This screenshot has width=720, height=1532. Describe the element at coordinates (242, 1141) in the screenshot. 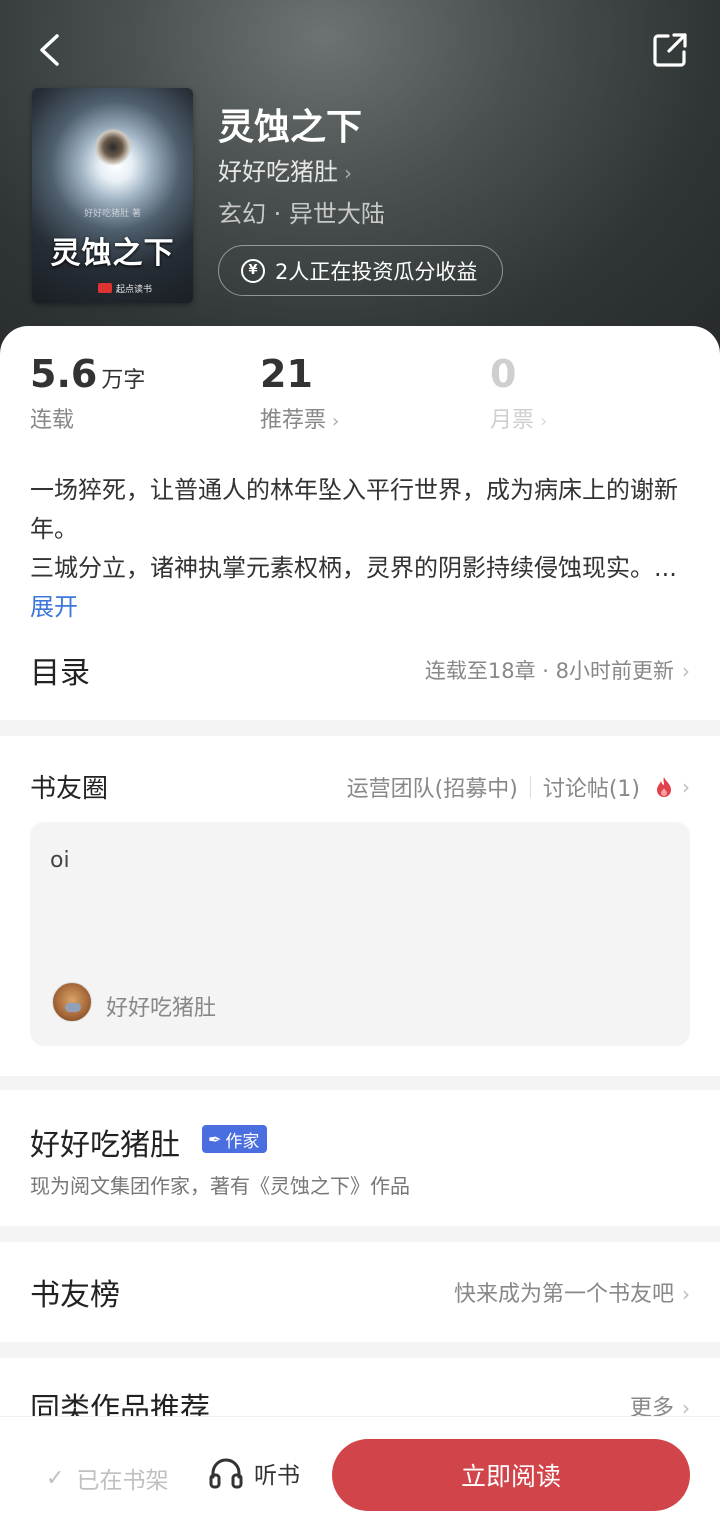

I see `author-badge-label: 作家` at that location.